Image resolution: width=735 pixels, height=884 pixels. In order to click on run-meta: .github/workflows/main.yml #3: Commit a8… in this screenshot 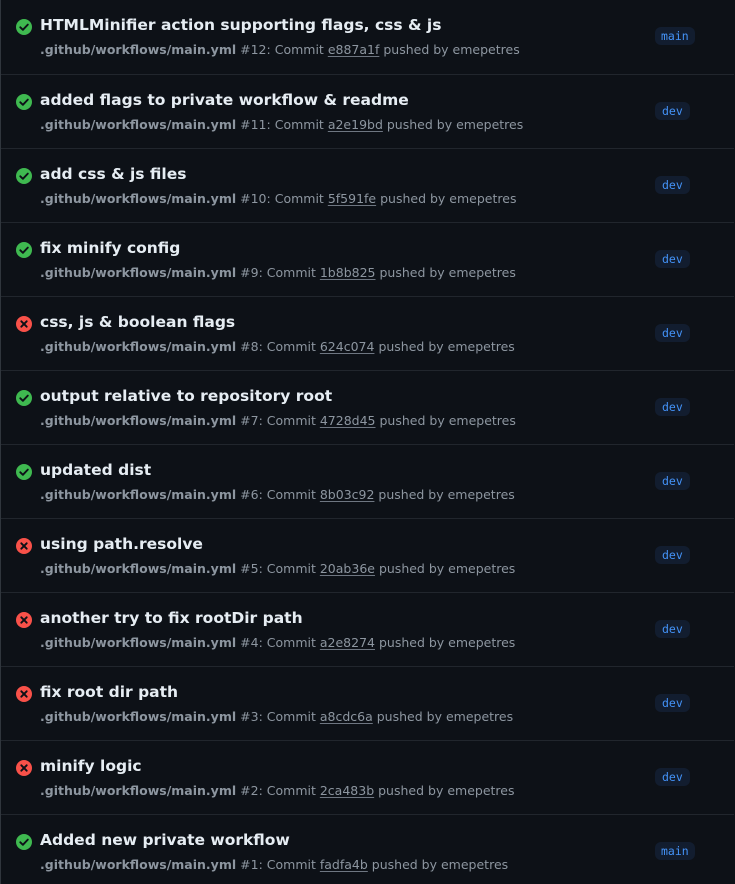, I will do `click(276, 716)`.